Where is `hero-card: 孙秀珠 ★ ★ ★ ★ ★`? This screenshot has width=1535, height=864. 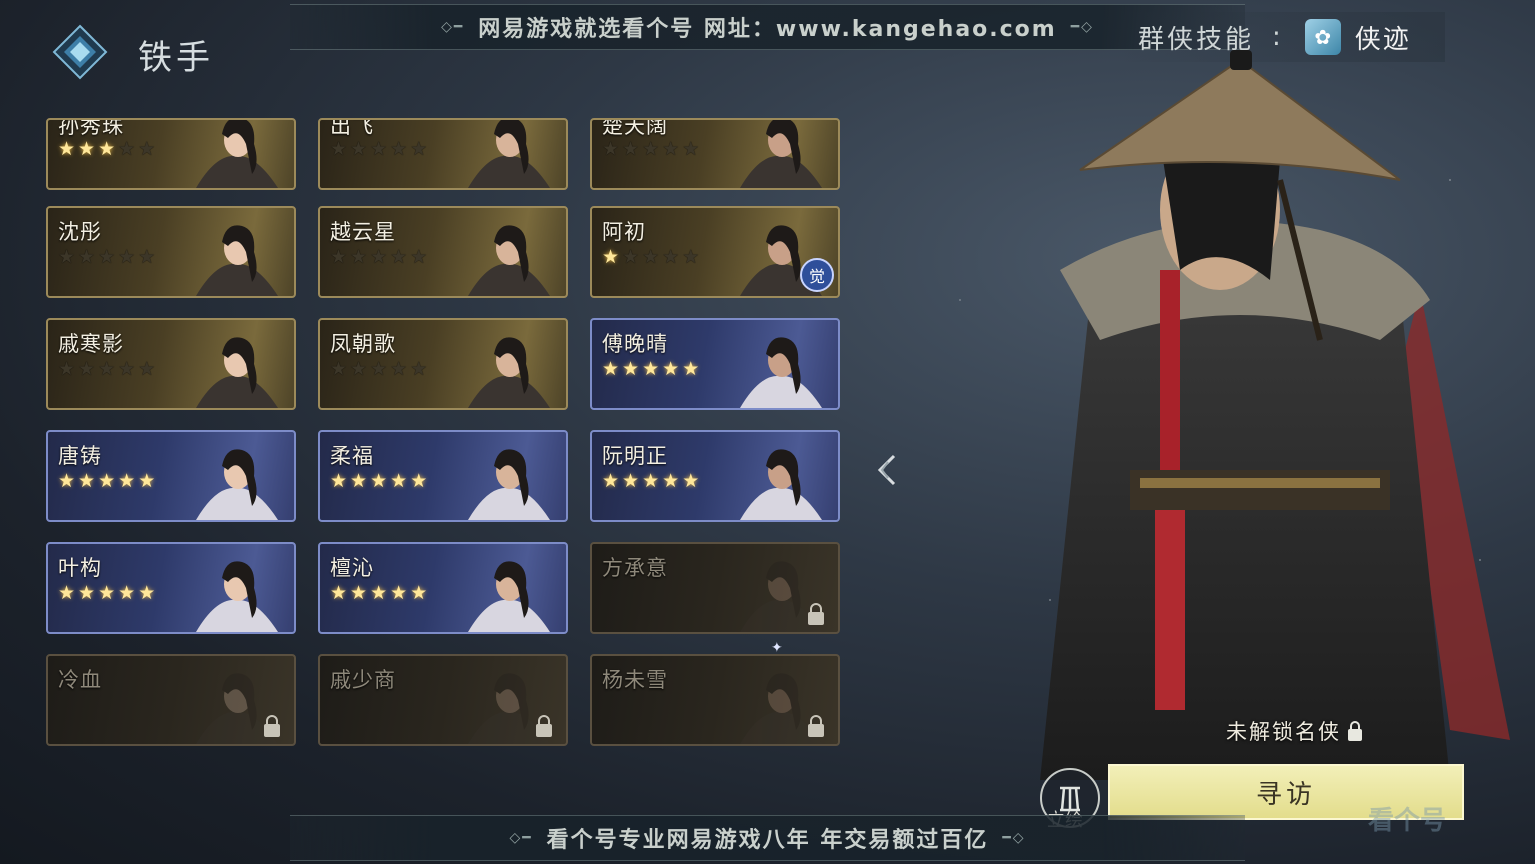 hero-card: 孙秀珠 ★ ★ ★ ★ ★ is located at coordinates (171, 154).